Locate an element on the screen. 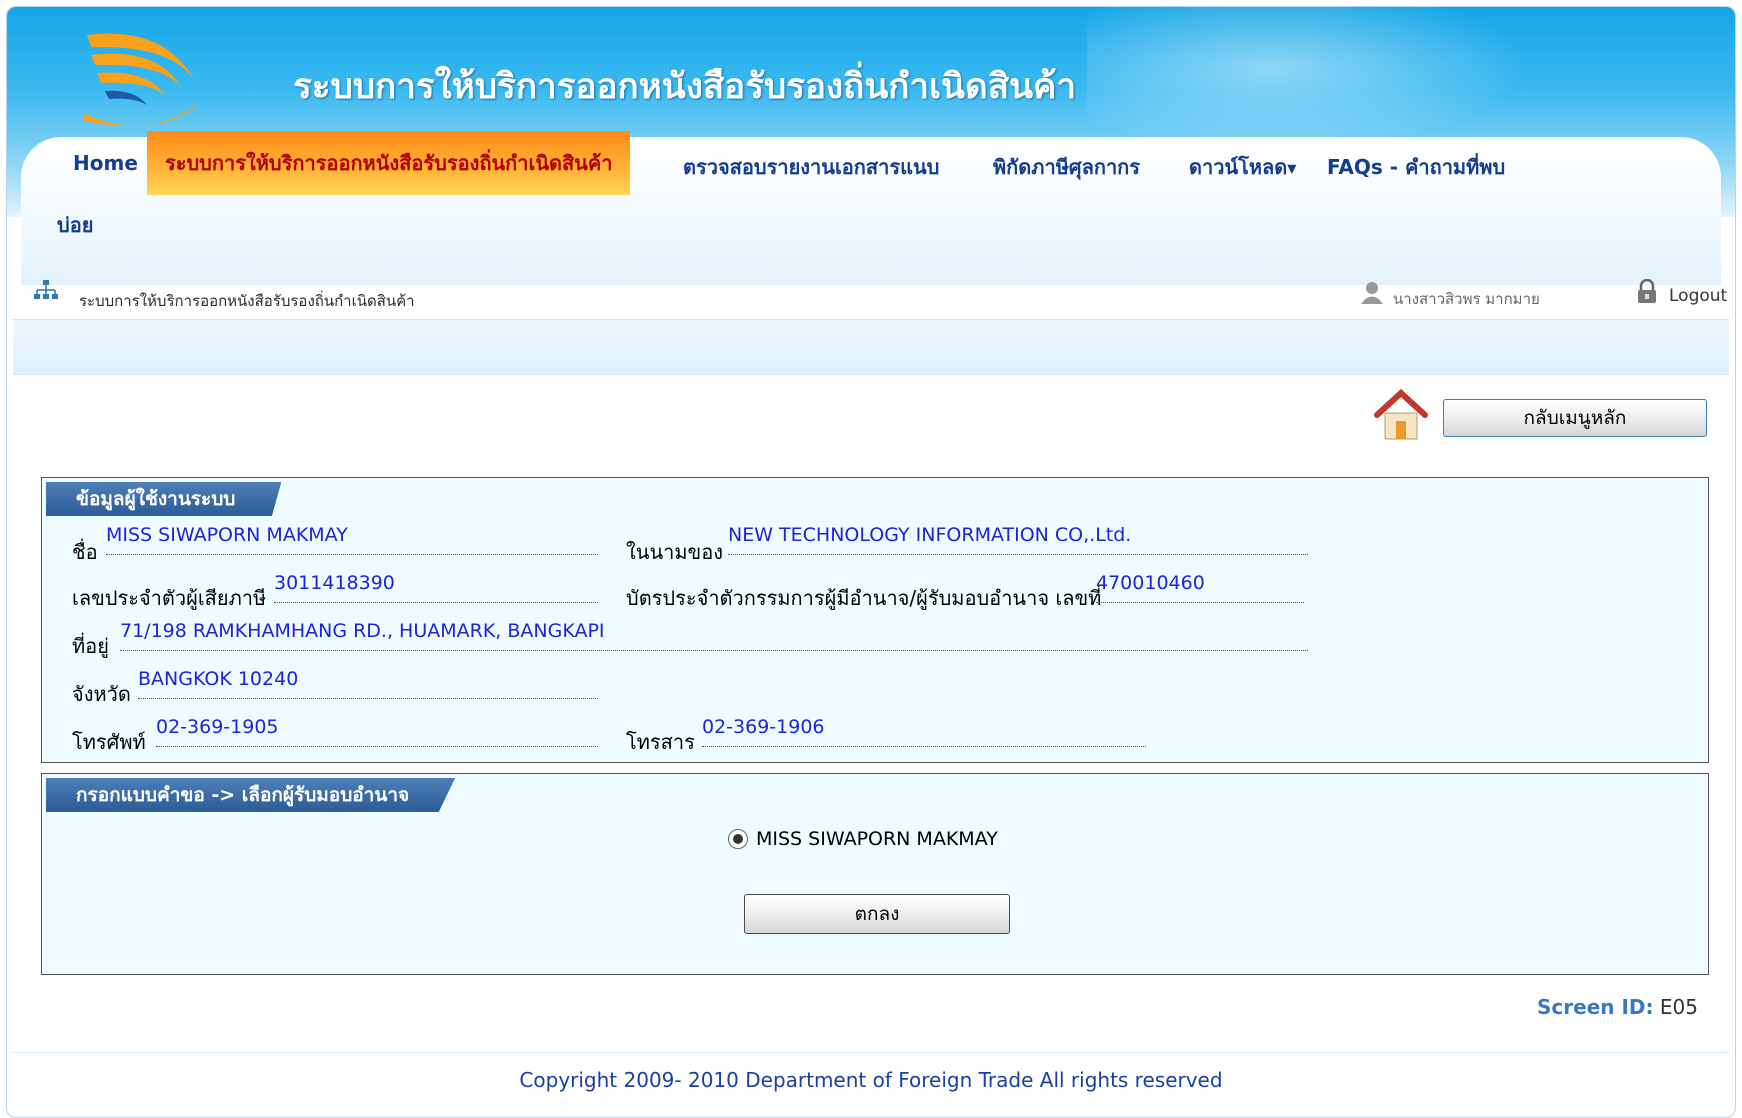 This screenshot has width=1742, height=1118. nav-faqs-wrap: บ่อย is located at coordinates (75, 225).